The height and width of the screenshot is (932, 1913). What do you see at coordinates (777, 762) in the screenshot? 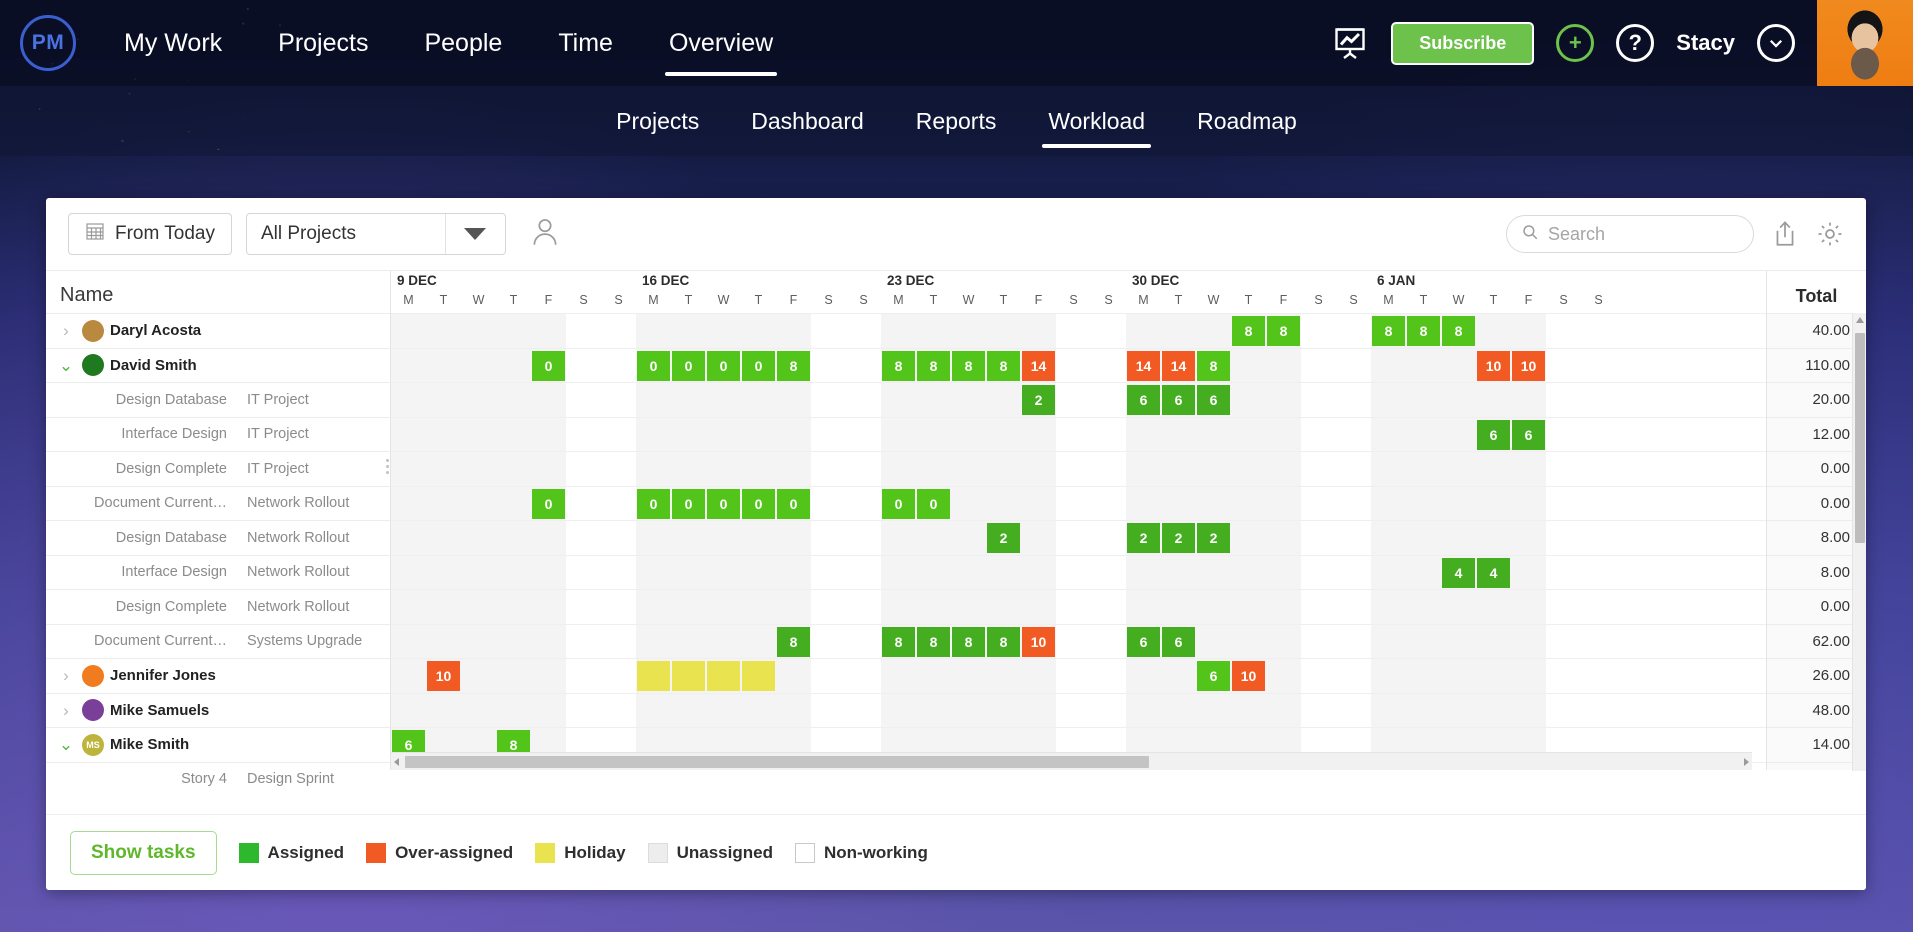
I see `horizontal-scroll-thumb` at bounding box center [777, 762].